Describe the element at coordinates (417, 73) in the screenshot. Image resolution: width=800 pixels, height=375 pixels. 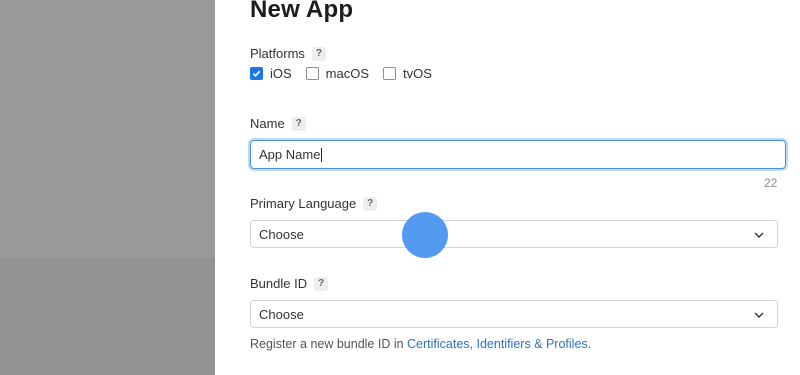
I see `platform-tvos-label: tvOS` at that location.